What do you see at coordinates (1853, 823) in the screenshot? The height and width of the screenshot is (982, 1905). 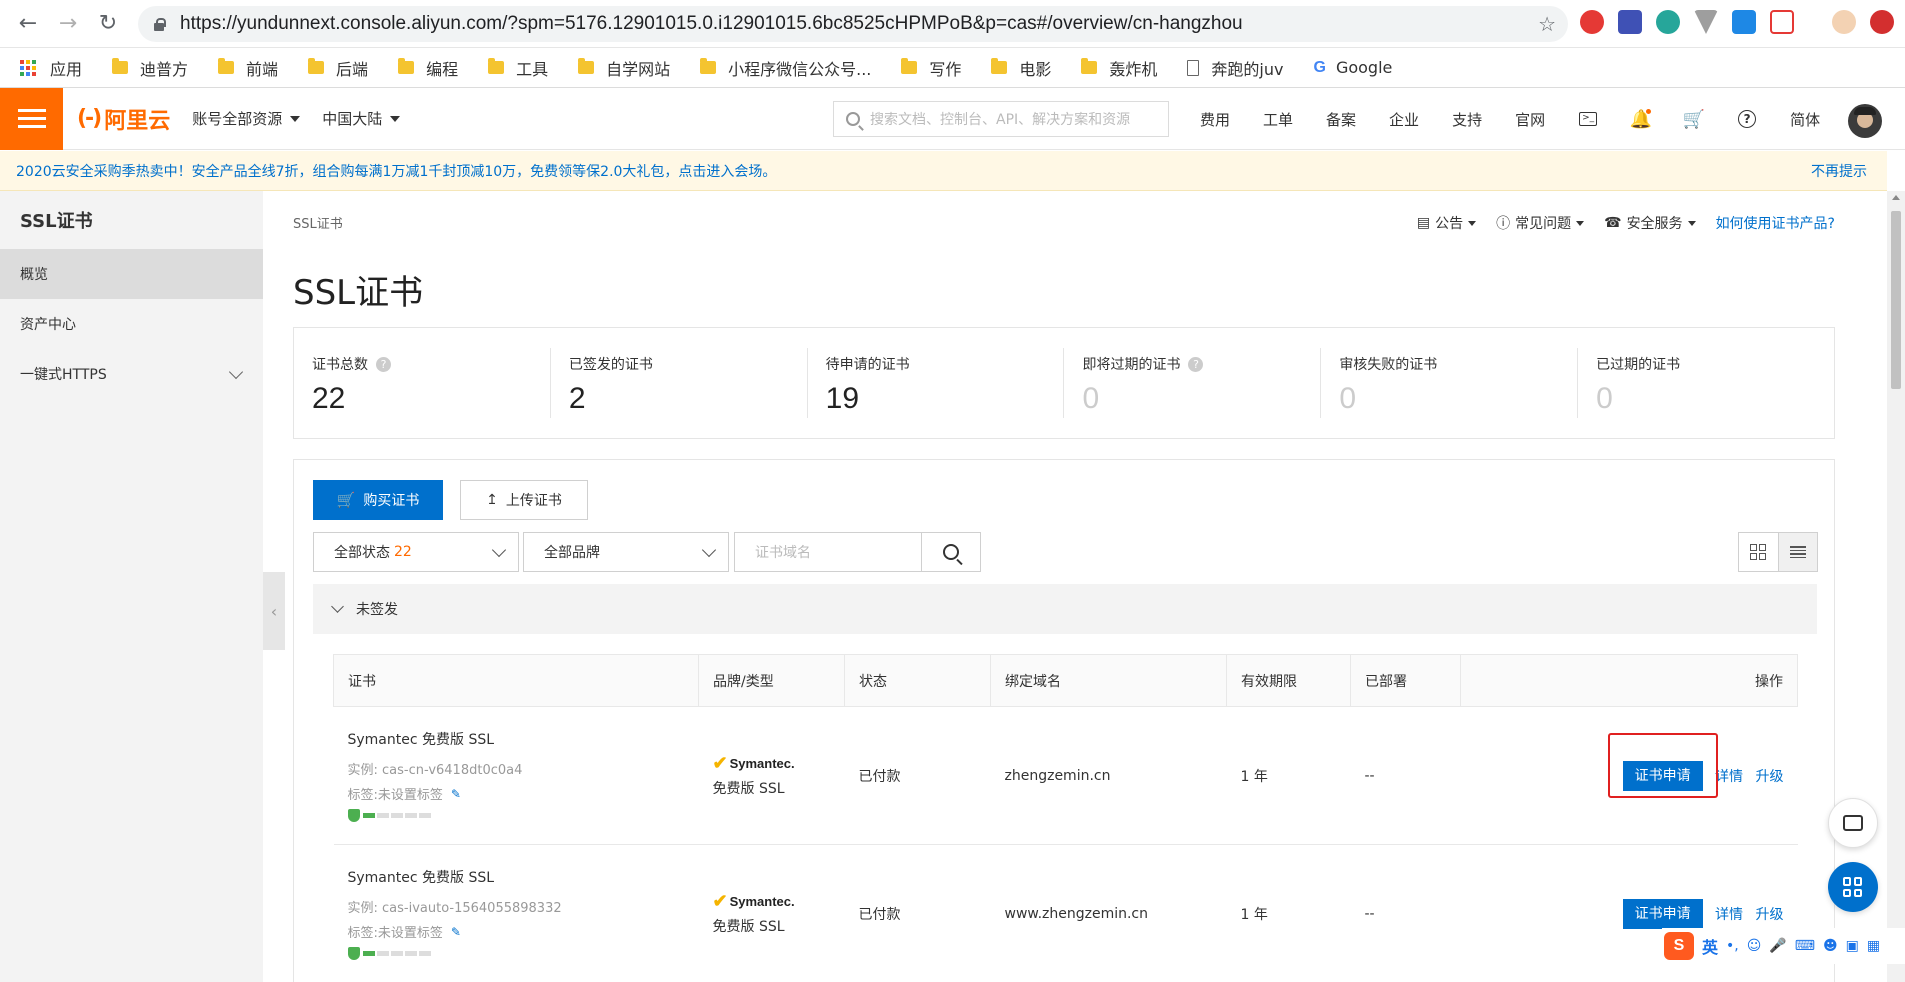 I see `chat-button` at bounding box center [1853, 823].